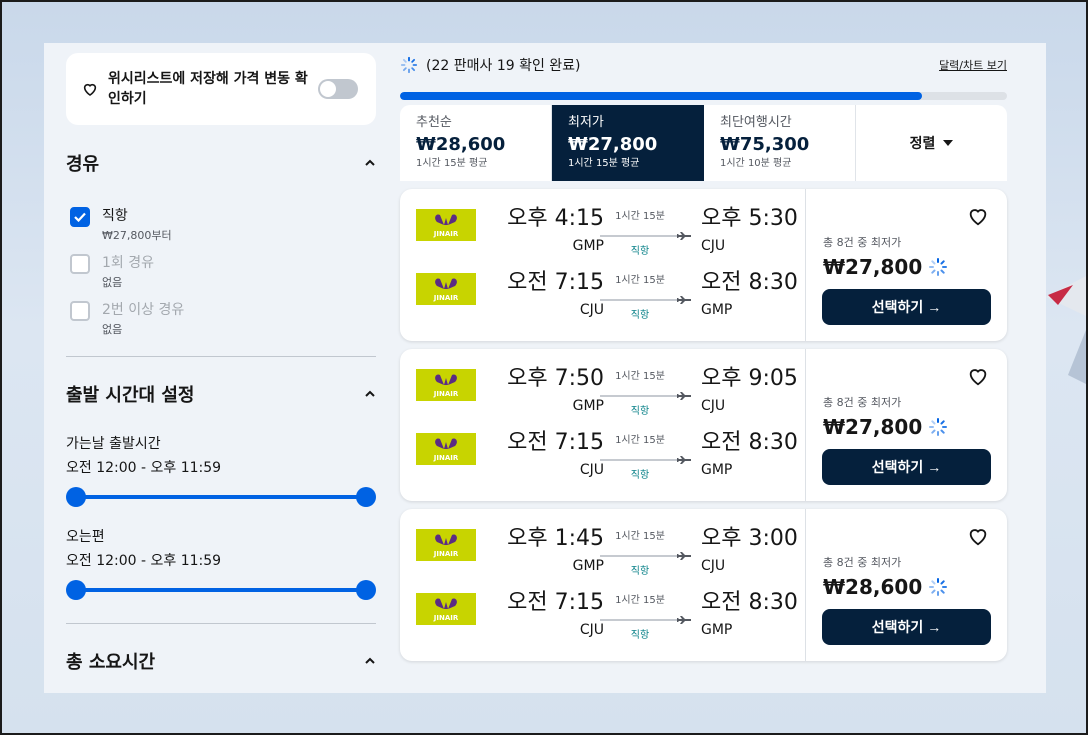 The image size is (1088, 735). Describe the element at coordinates (144, 468) in the screenshot. I see `outbound-time-range: 오전 12:00 - 오후 11:59` at that location.